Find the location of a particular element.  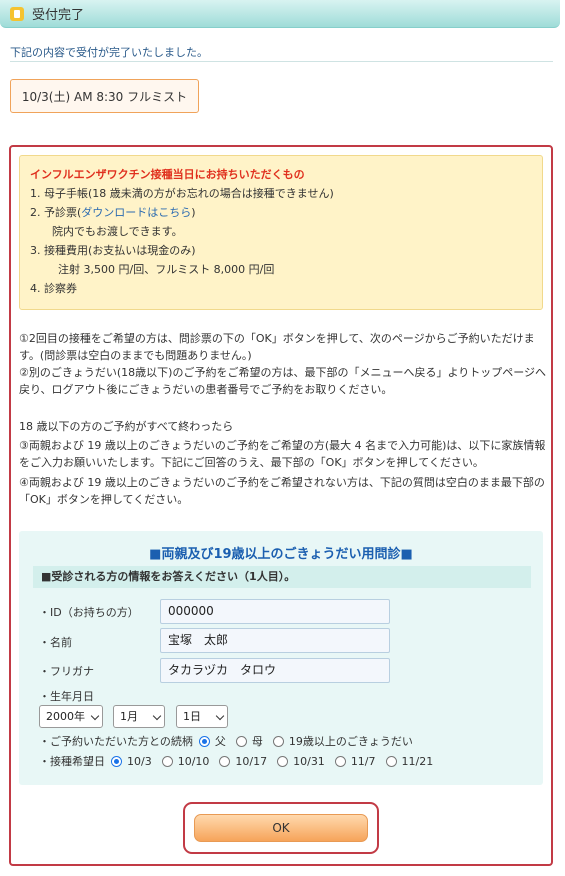

divider is located at coordinates (281, 61).